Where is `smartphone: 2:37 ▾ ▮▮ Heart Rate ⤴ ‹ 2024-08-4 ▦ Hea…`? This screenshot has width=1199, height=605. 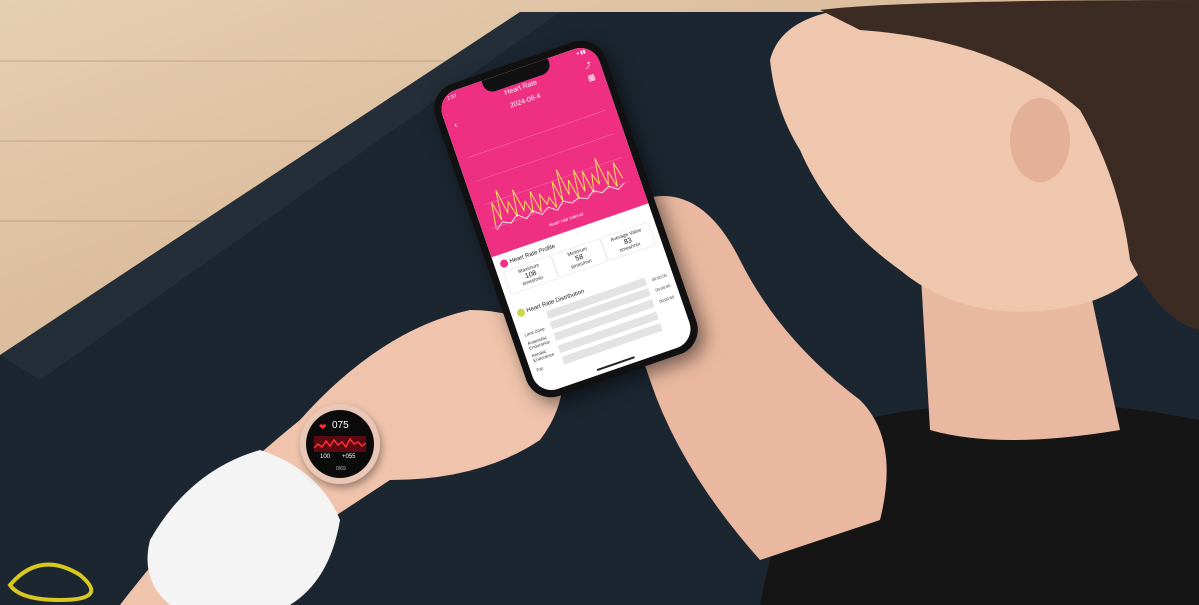
smartphone: 2:37 ▾ ▮▮ Heart Rate ⤴ ‹ 2024-08-4 ▦ Hea… is located at coordinates (566, 219).